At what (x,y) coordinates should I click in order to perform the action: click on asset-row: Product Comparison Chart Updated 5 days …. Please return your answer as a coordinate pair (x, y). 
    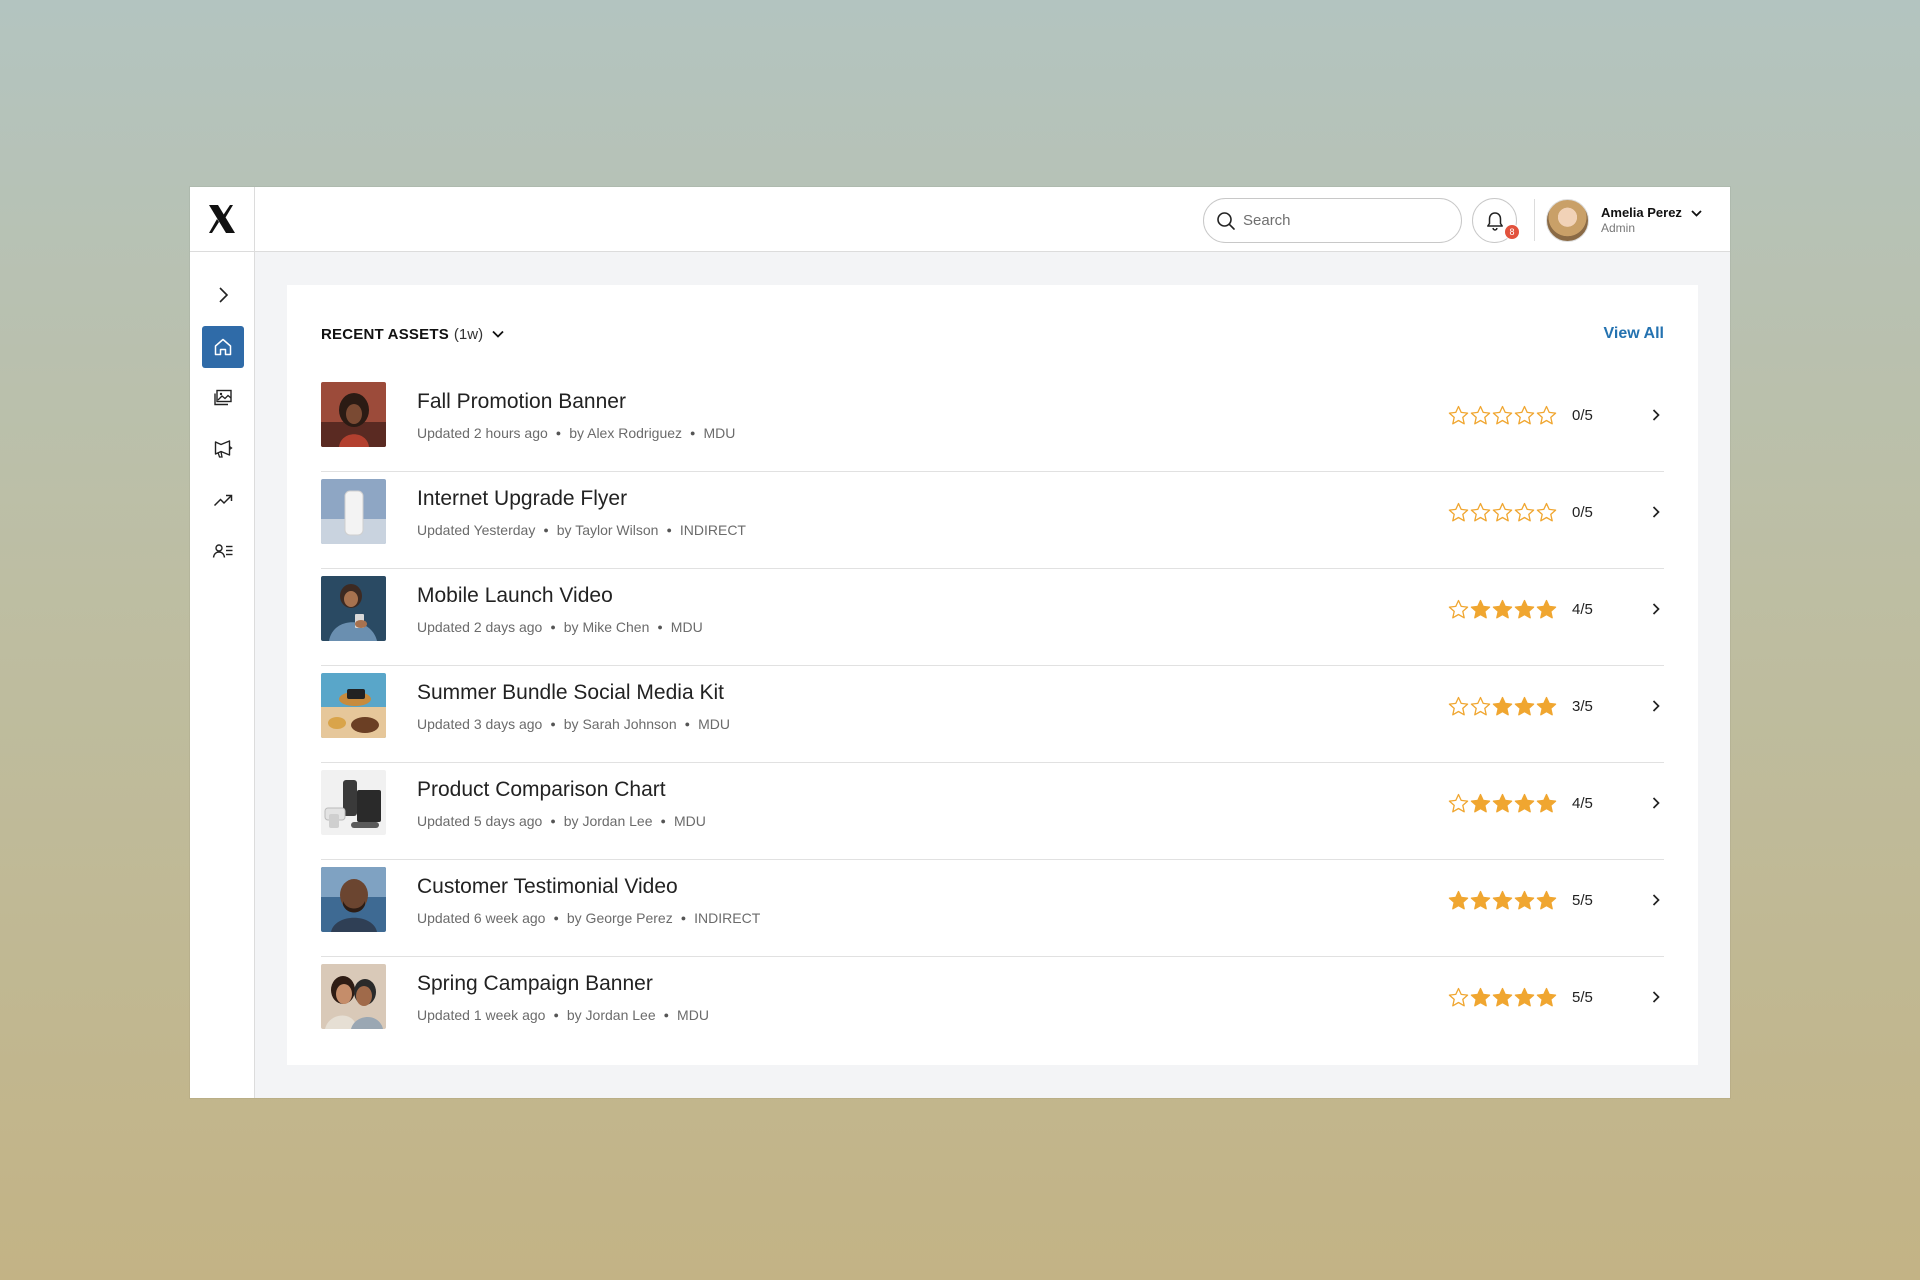
    Looking at the image, I should click on (992, 811).